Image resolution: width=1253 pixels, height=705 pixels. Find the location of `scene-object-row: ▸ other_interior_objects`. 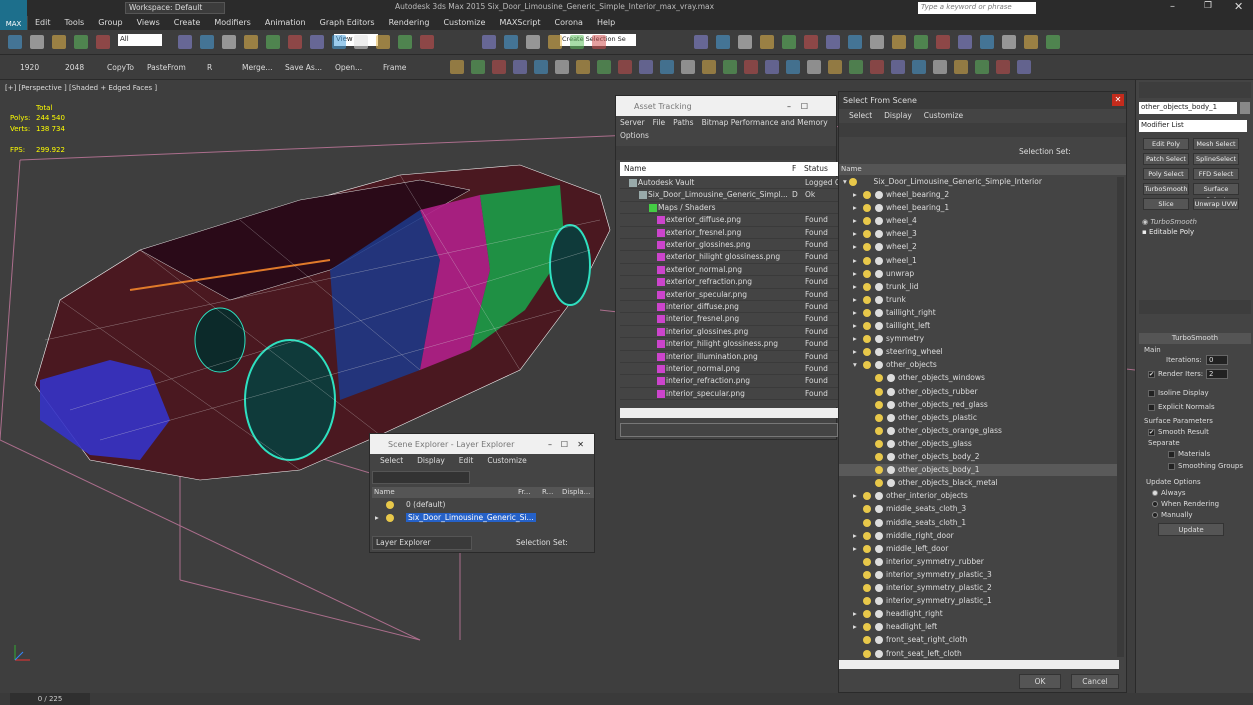

scene-object-row: ▸ other_interior_objects is located at coordinates (979, 496).